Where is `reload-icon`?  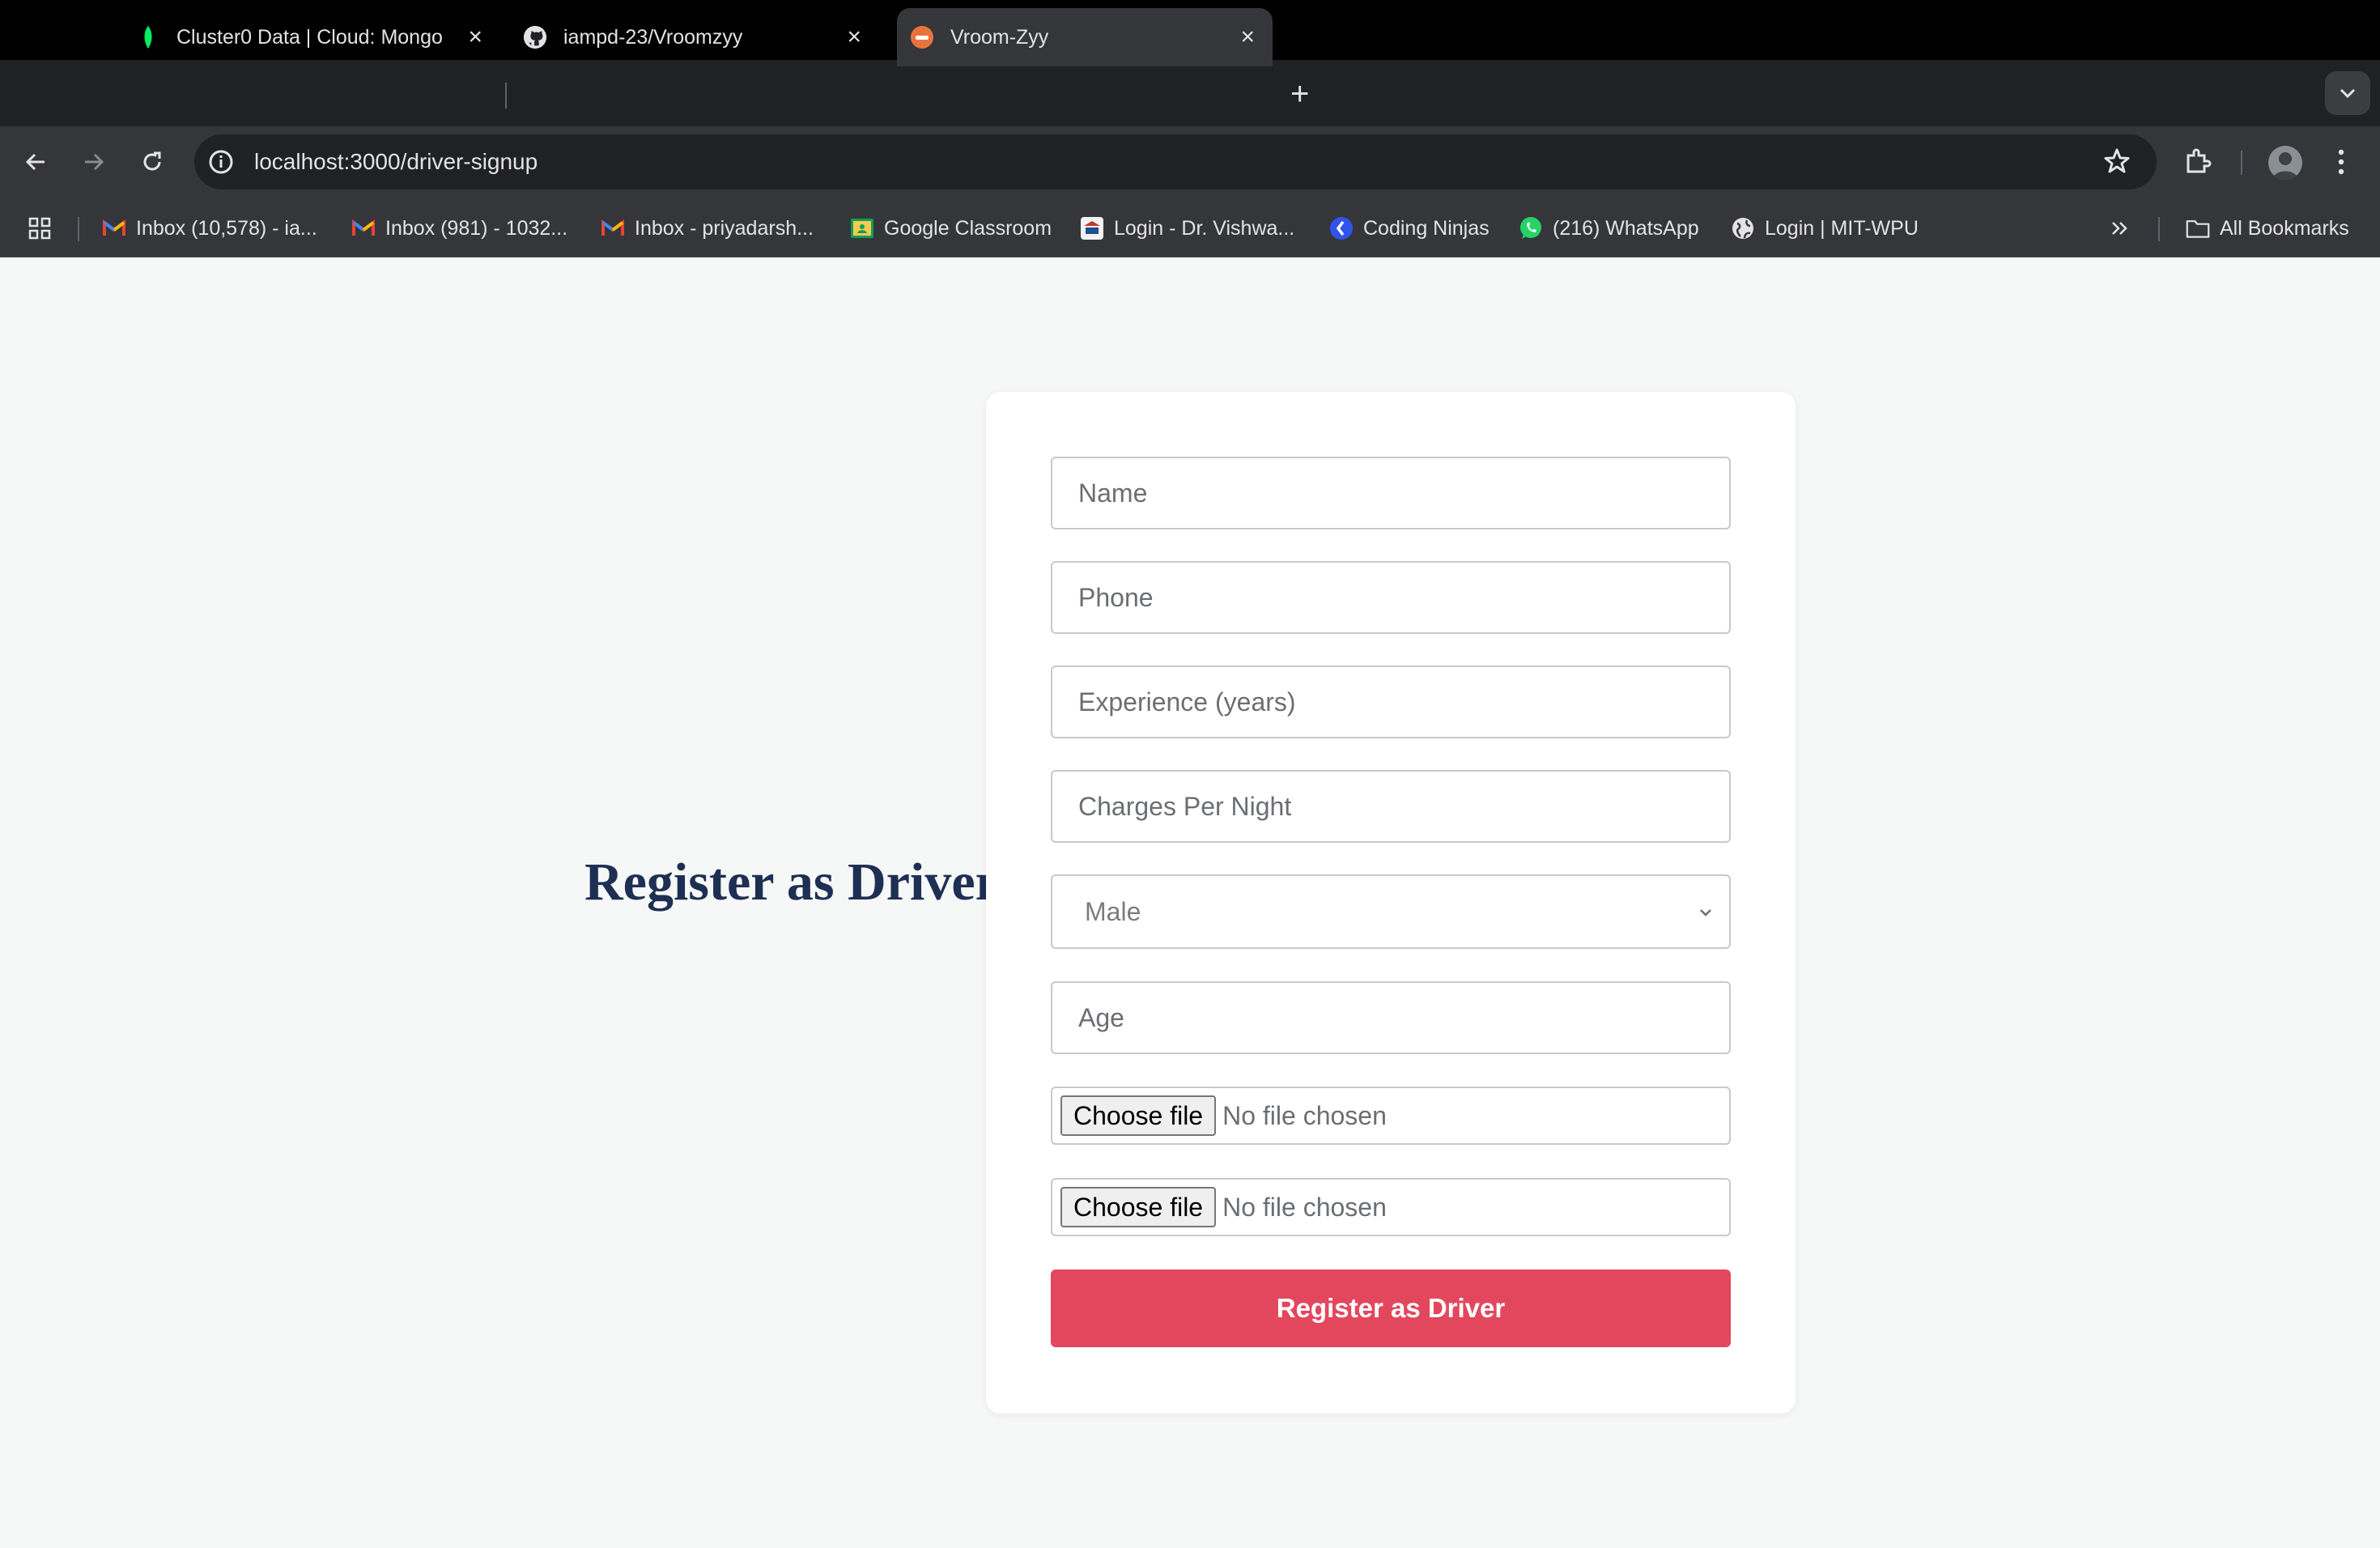 reload-icon is located at coordinates (152, 161).